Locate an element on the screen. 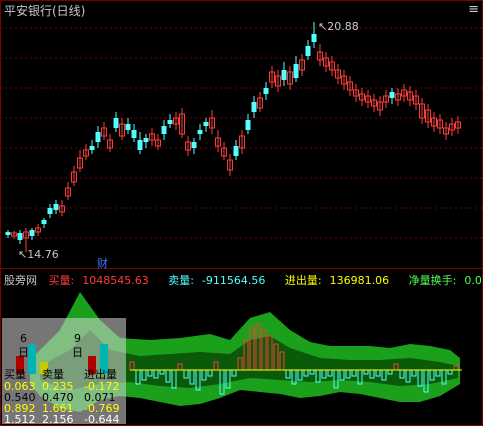 The width and height of the screenshot is (483, 426). turnover-readout: 净量换手:0.07 is located at coordinates (445, 280).